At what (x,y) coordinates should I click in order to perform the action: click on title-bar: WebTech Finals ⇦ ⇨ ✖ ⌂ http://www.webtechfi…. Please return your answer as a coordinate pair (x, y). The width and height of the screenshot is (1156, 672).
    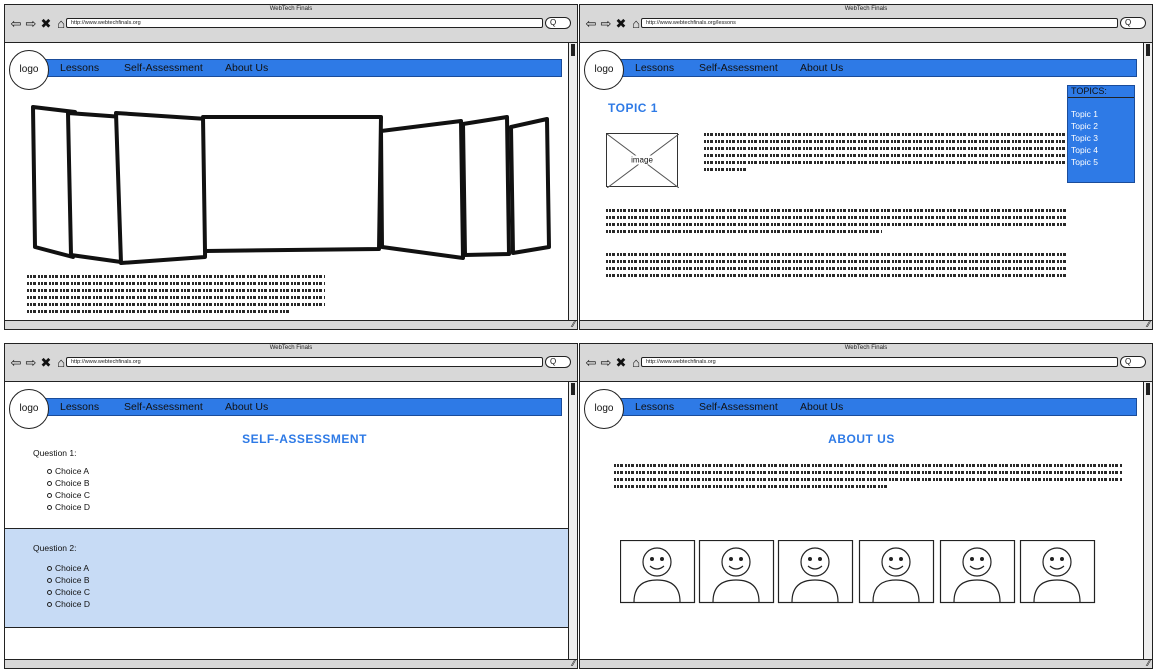
    Looking at the image, I should click on (866, 24).